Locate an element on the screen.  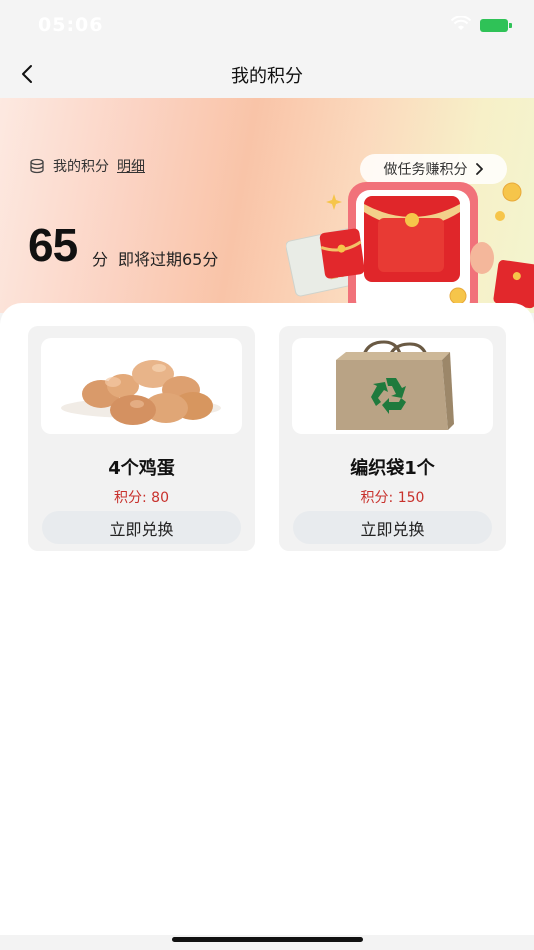
points-row: 我的积分 明细 is located at coordinates (87, 166).